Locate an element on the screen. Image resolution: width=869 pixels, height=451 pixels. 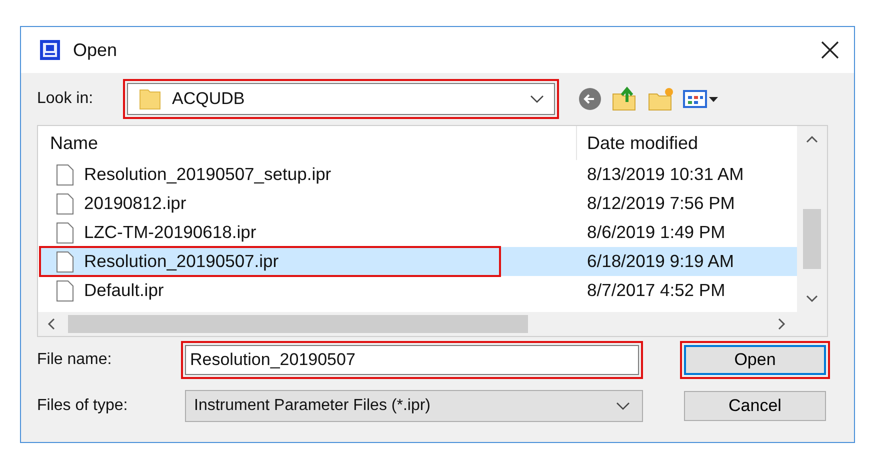
file-row: Default.ipr 8/7/2017 4:52 PM is located at coordinates (418, 290).